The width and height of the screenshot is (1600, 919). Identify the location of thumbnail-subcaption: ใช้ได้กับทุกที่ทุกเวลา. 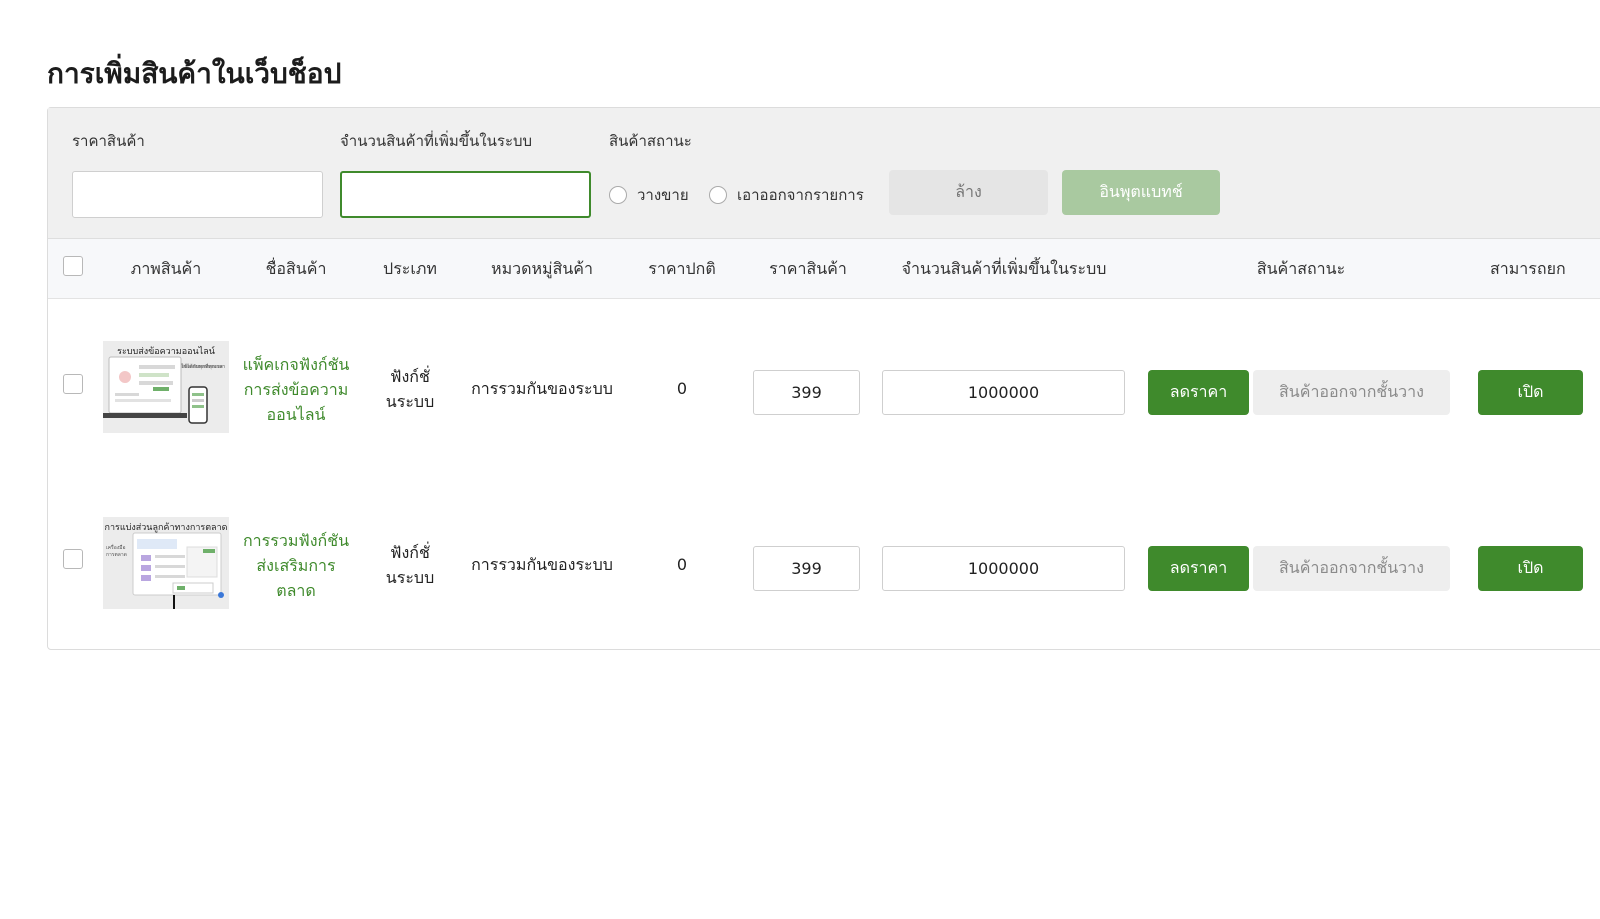
(203, 367).